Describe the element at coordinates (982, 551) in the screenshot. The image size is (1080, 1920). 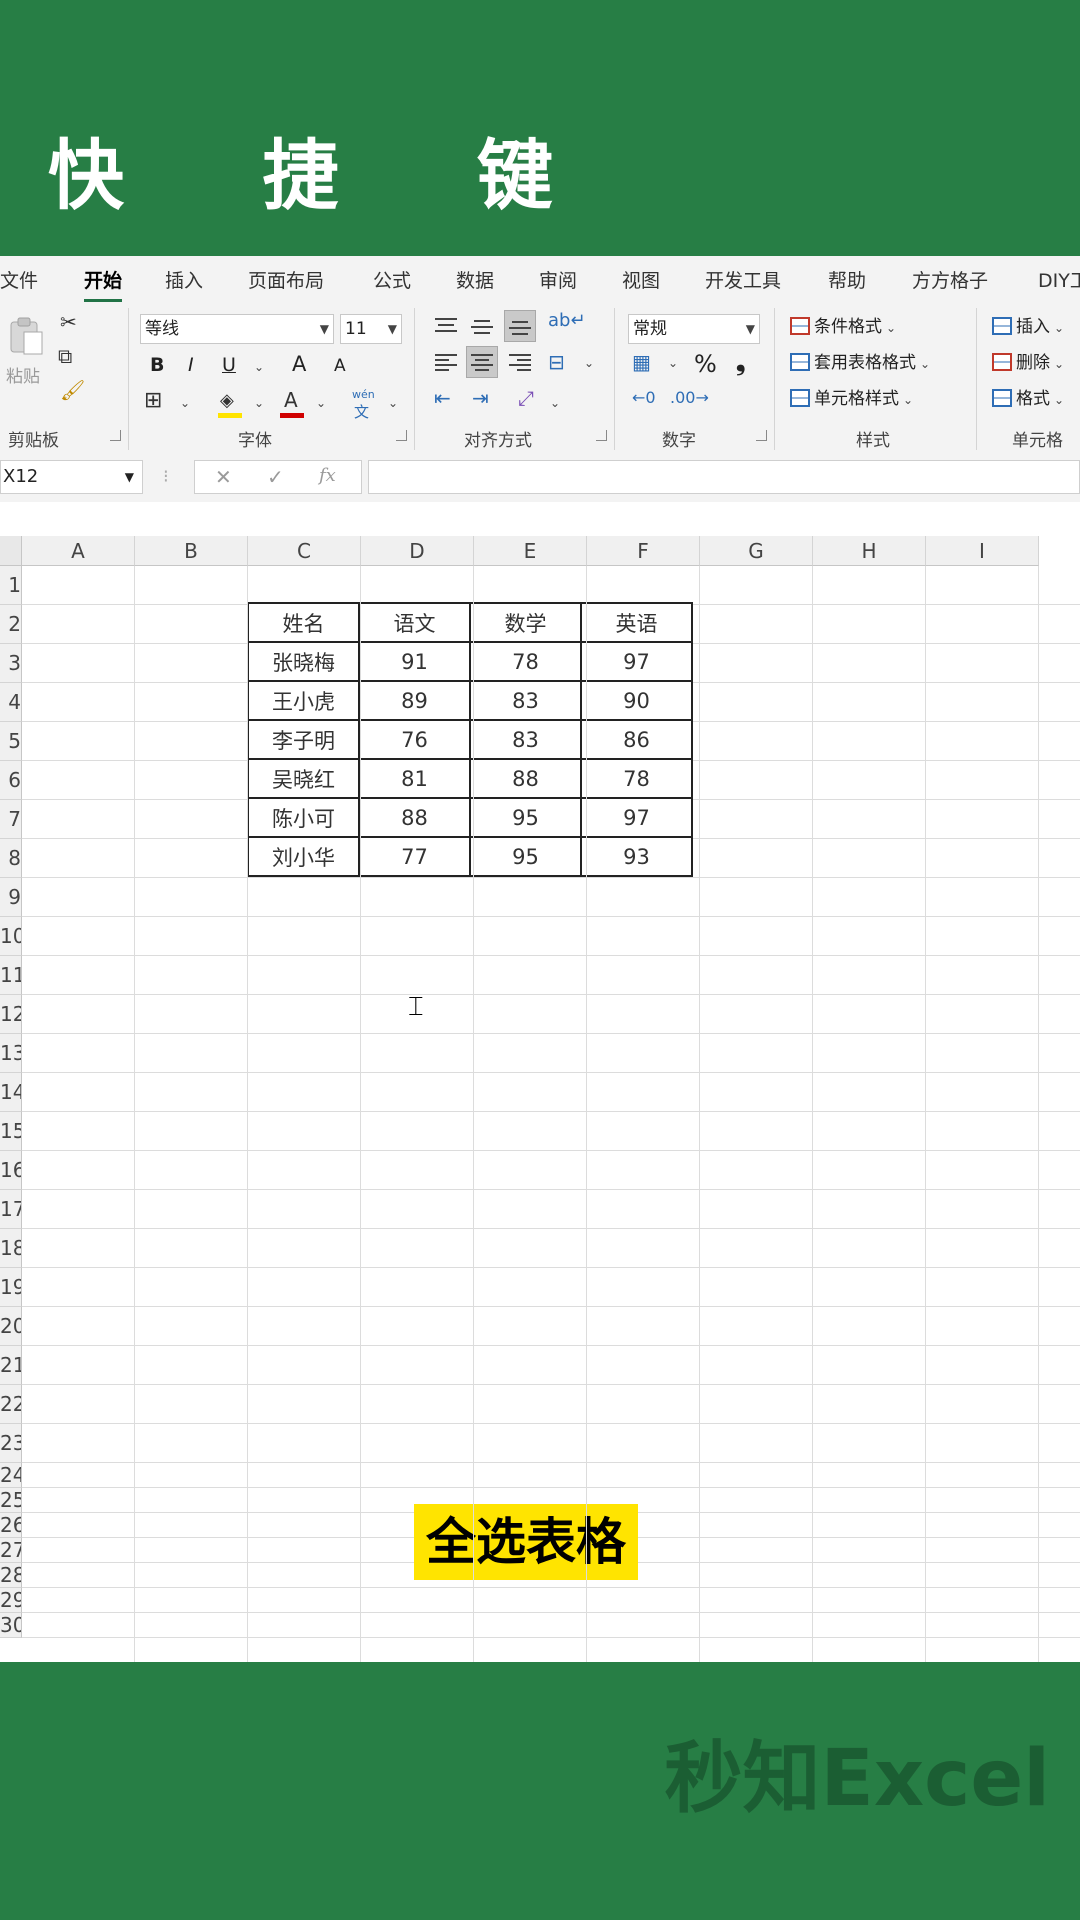
I see `column-header: I` at that location.